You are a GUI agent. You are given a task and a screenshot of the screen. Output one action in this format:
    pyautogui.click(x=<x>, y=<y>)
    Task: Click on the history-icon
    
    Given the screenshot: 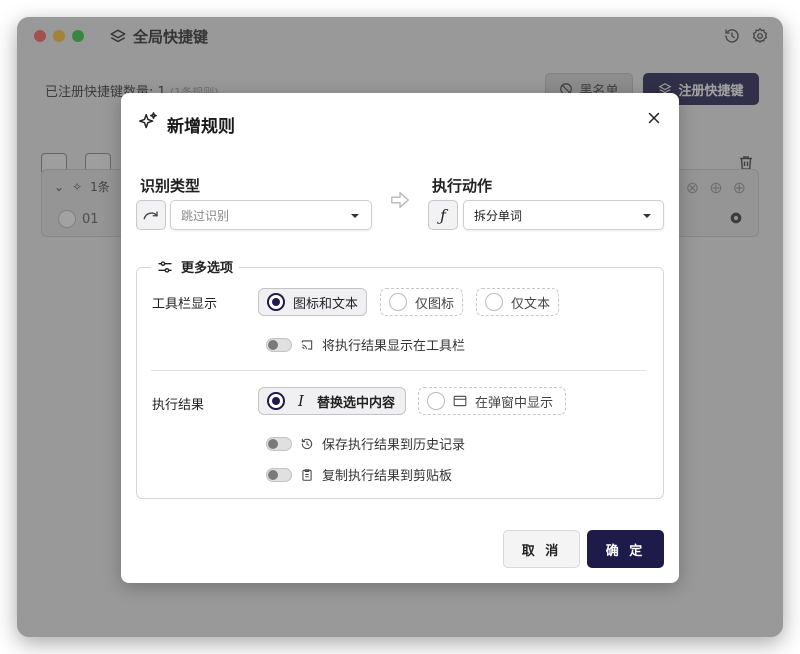 What is the action you would take?
    pyautogui.click(x=307, y=444)
    